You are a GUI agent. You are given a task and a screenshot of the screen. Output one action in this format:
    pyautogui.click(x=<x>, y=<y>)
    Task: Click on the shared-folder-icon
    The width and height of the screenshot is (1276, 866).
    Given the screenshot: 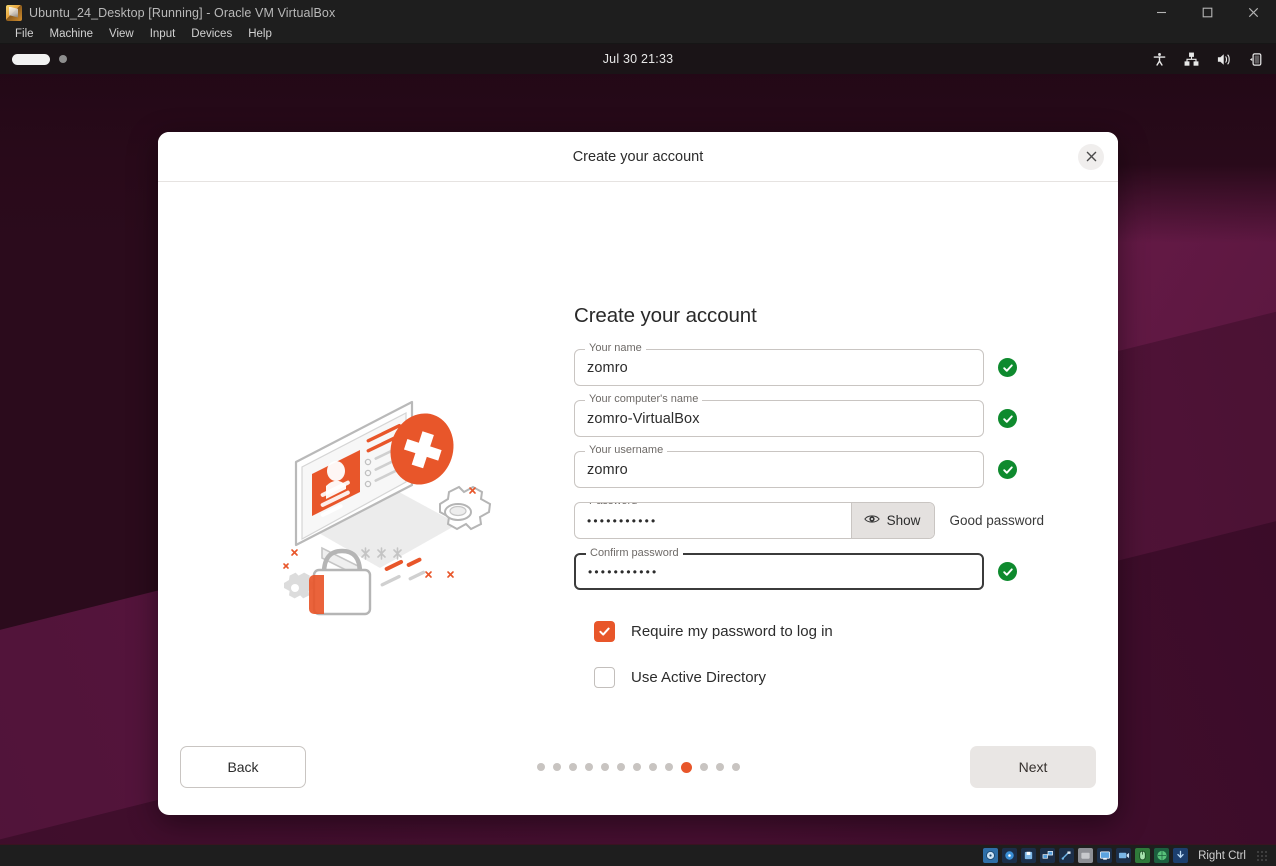 What is the action you would take?
    pyautogui.click(x=1086, y=855)
    